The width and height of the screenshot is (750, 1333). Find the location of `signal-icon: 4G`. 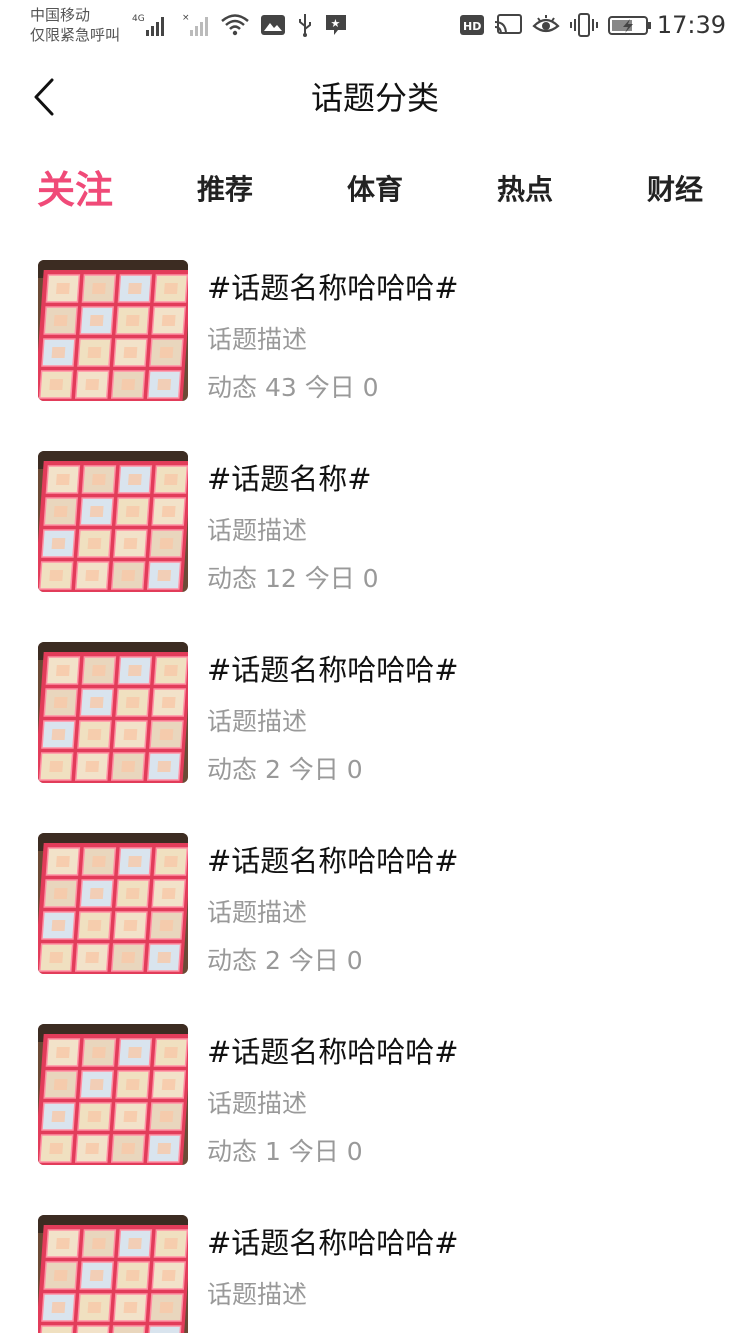

signal-icon: 4G is located at coordinates (152, 25).